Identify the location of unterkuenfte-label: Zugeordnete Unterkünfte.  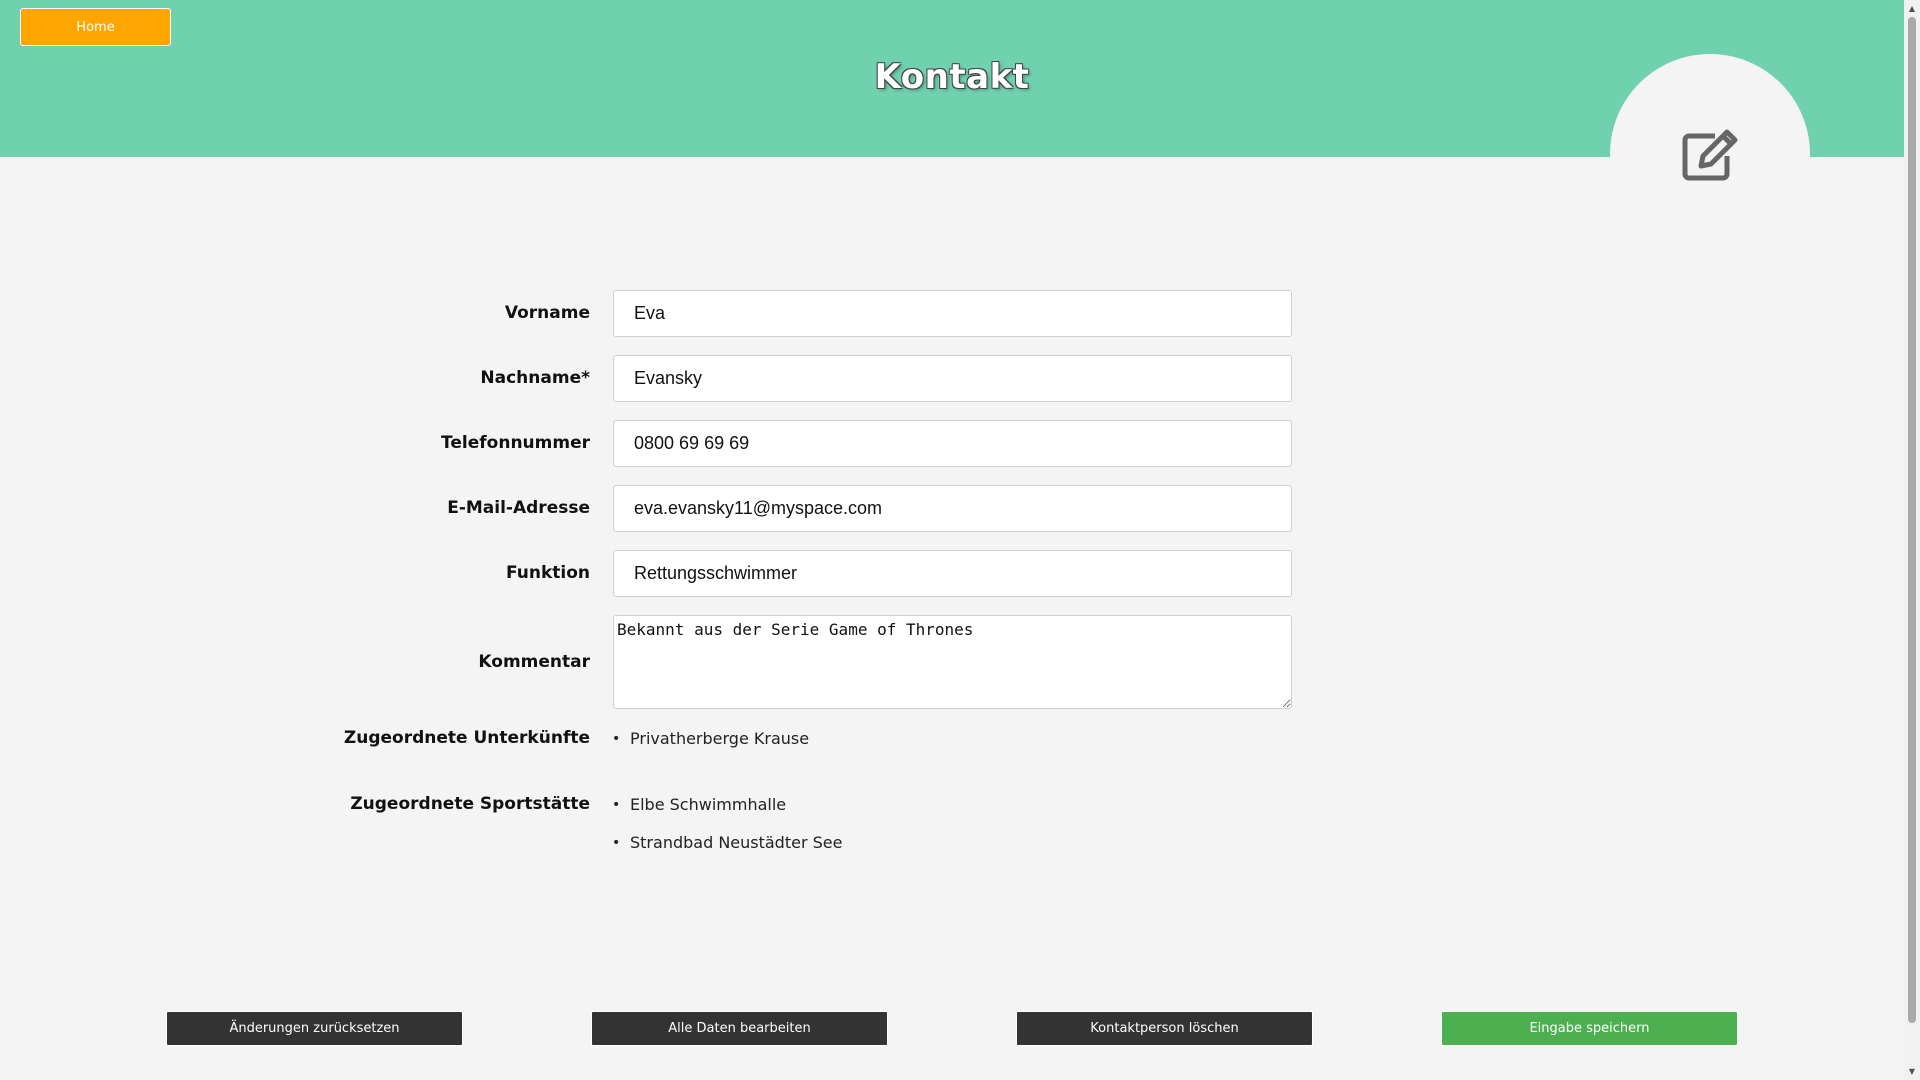
(466, 738).